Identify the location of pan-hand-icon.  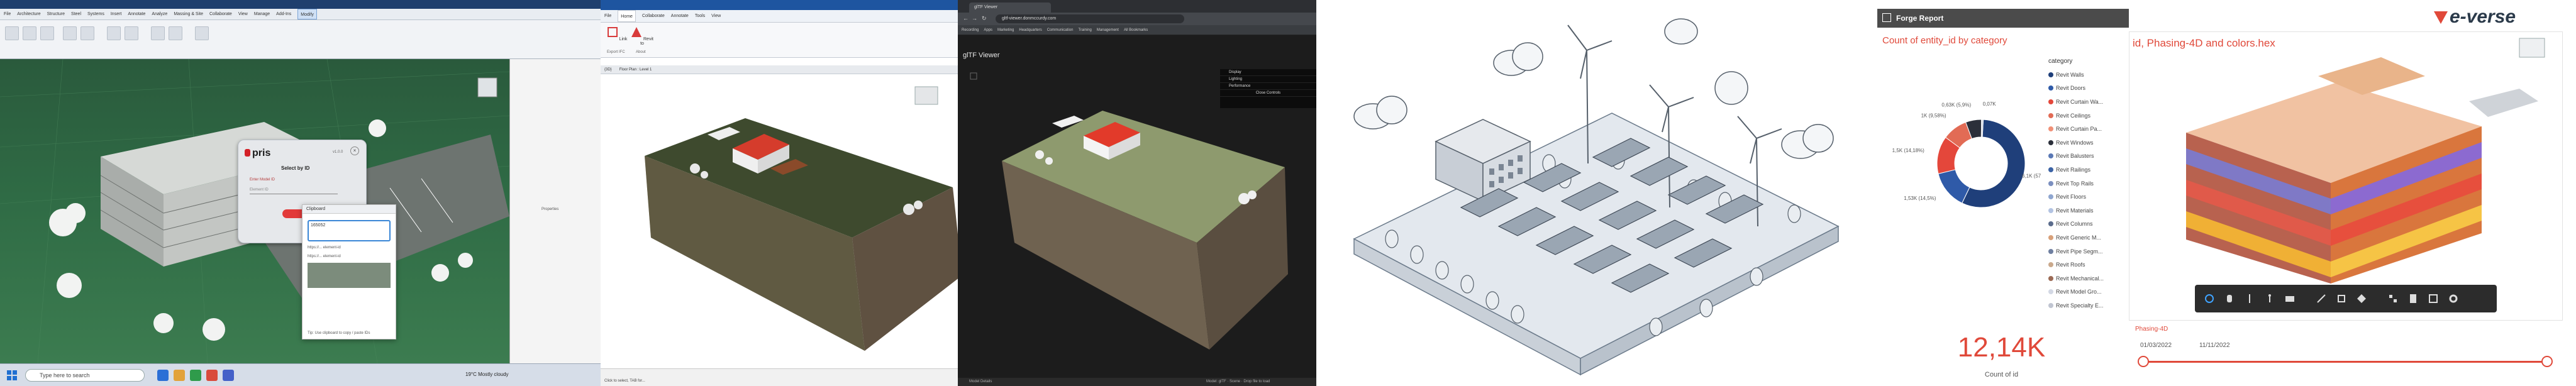
(2229, 298).